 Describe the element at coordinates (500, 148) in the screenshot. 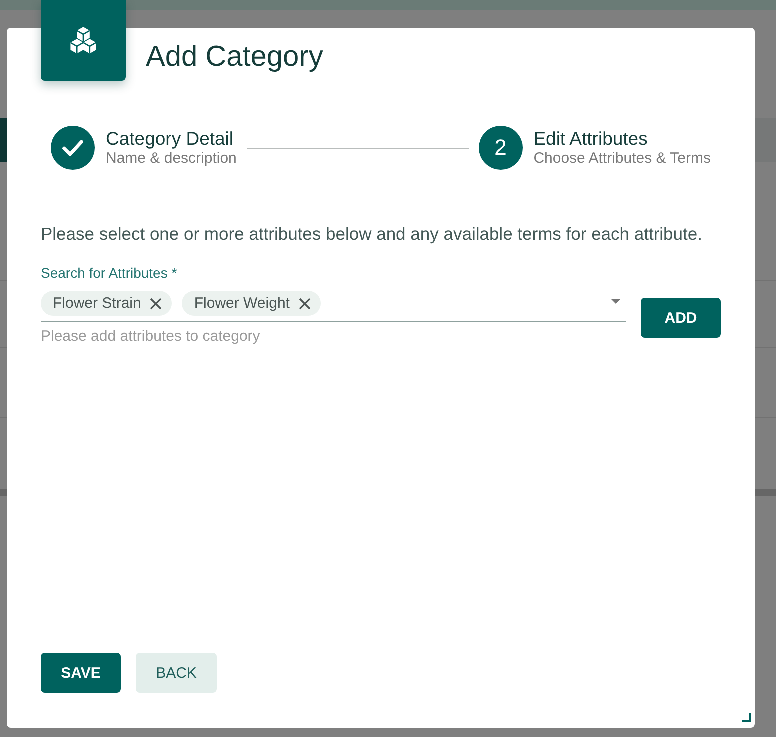

I see `step-number: 2` at that location.